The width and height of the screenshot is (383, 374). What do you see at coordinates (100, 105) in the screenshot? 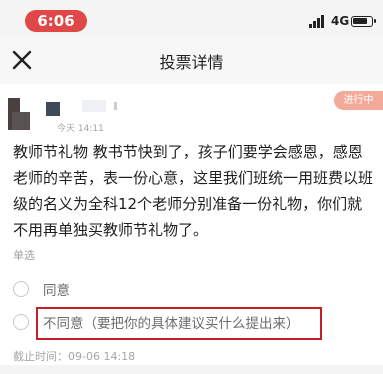
I see `author-name` at bounding box center [100, 105].